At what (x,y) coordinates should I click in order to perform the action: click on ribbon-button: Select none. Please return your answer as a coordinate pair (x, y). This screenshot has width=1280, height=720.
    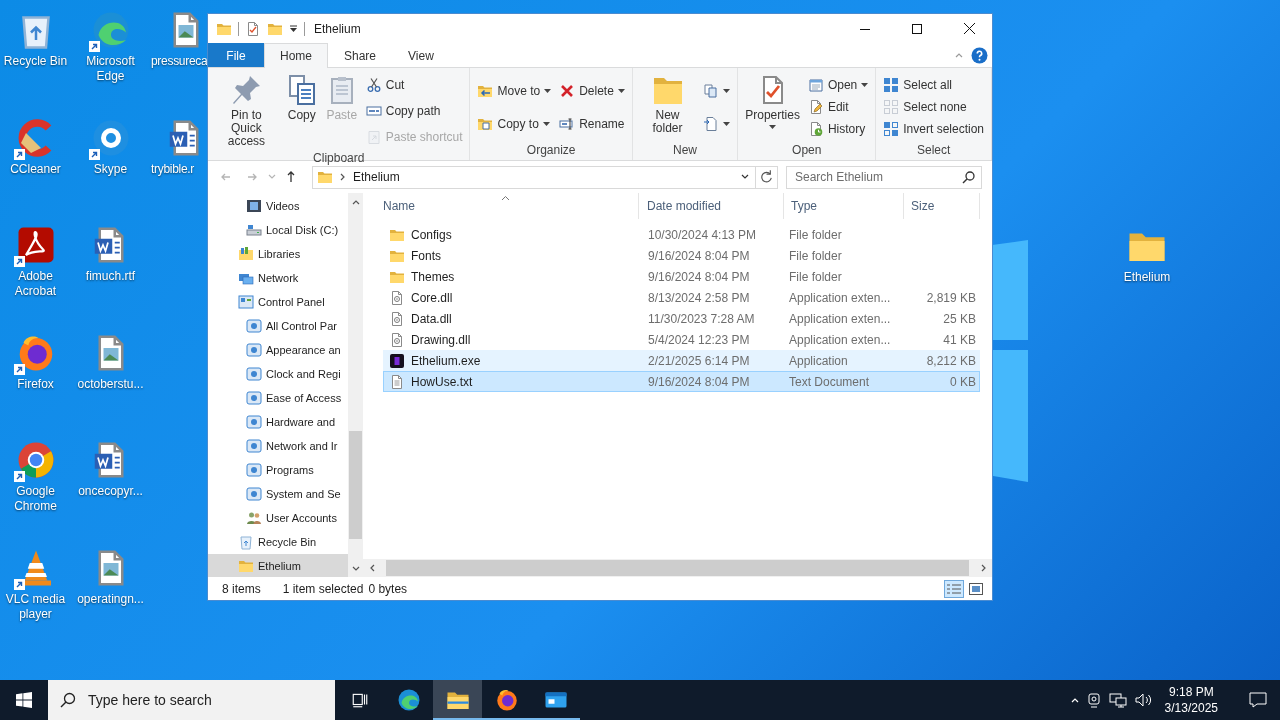
    Looking at the image, I should click on (933, 107).